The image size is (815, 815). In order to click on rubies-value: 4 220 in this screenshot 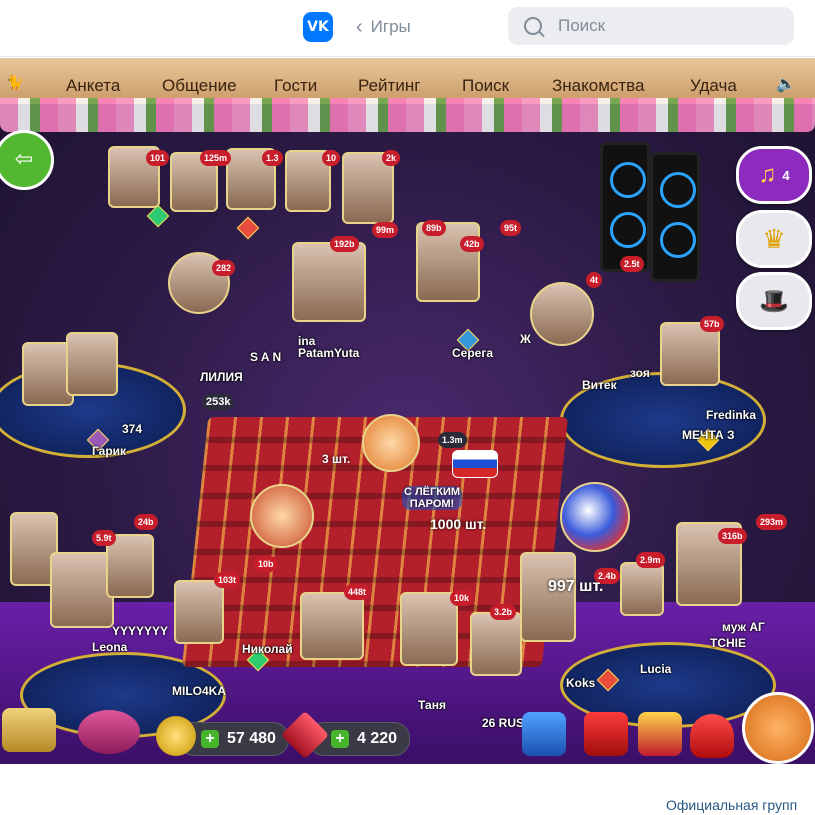, I will do `click(377, 738)`.